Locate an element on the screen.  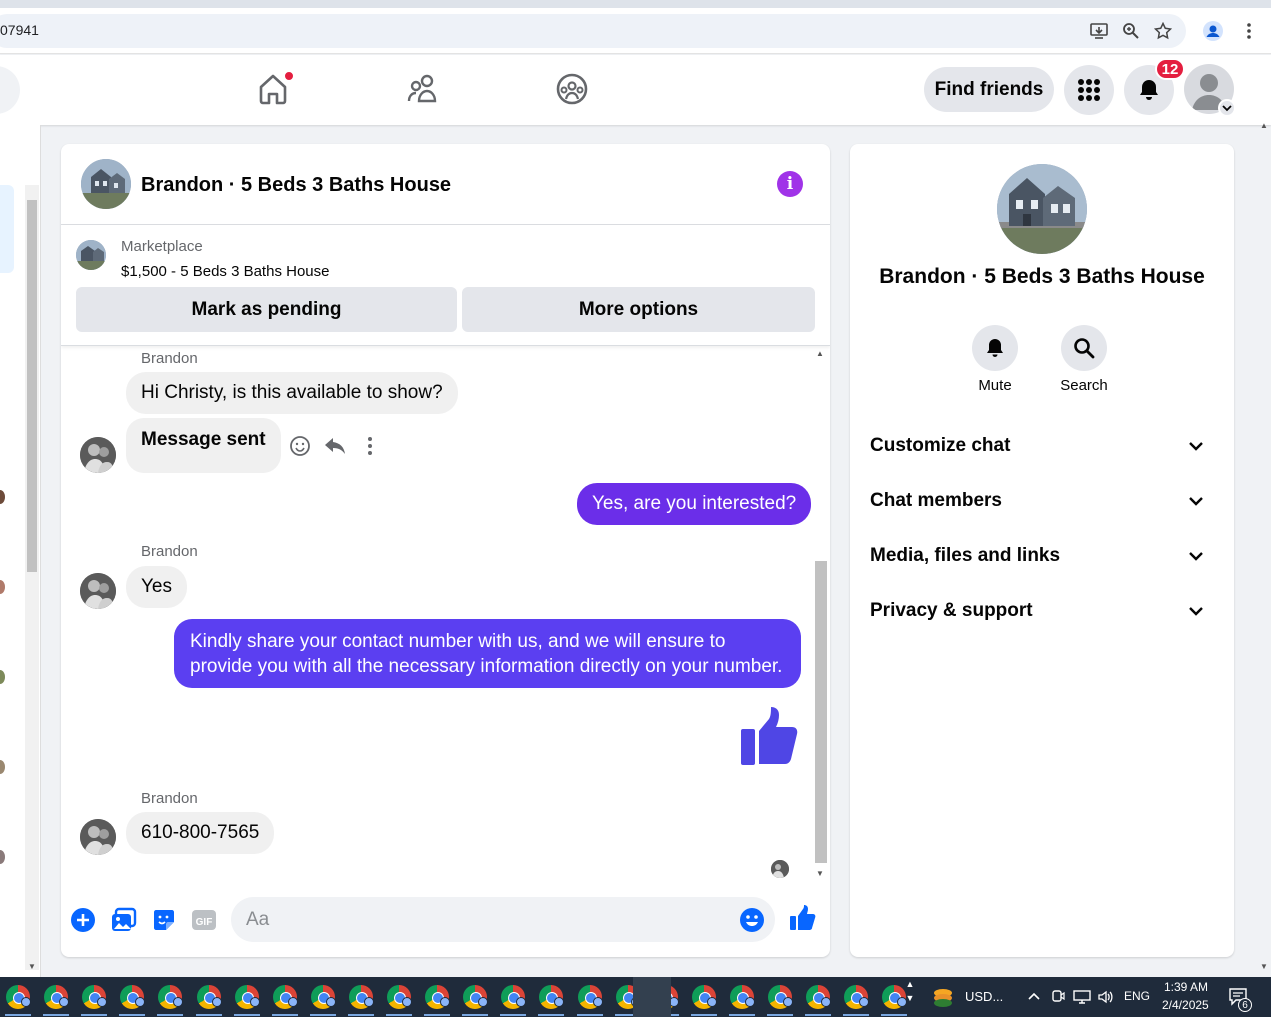
react-emoji-icon is located at coordinates (300, 446).